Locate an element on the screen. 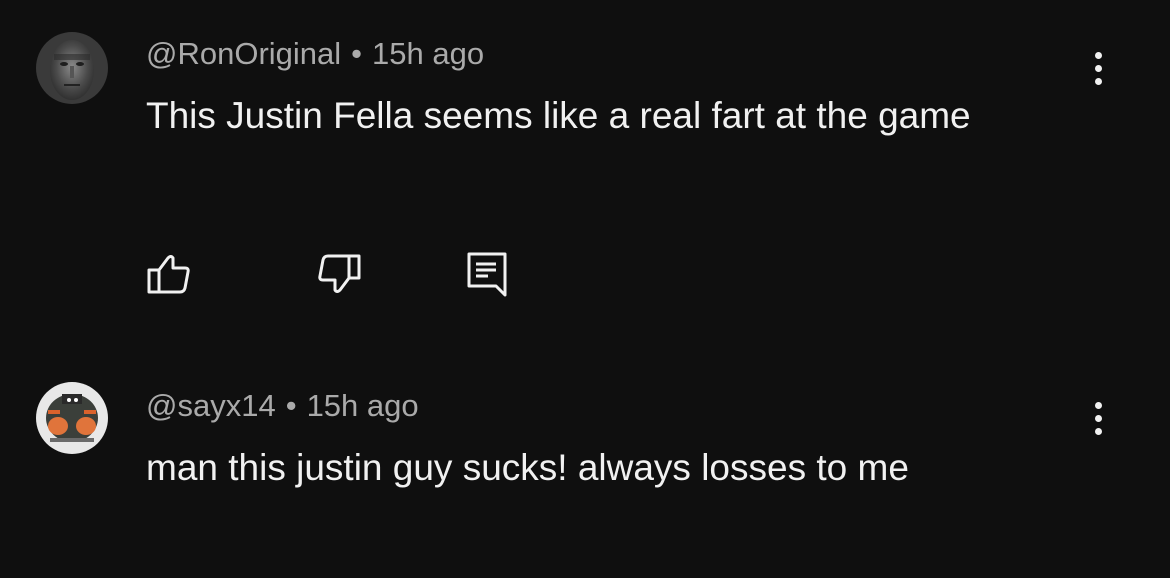  comment-author: @sayx14 is located at coordinates (211, 405).